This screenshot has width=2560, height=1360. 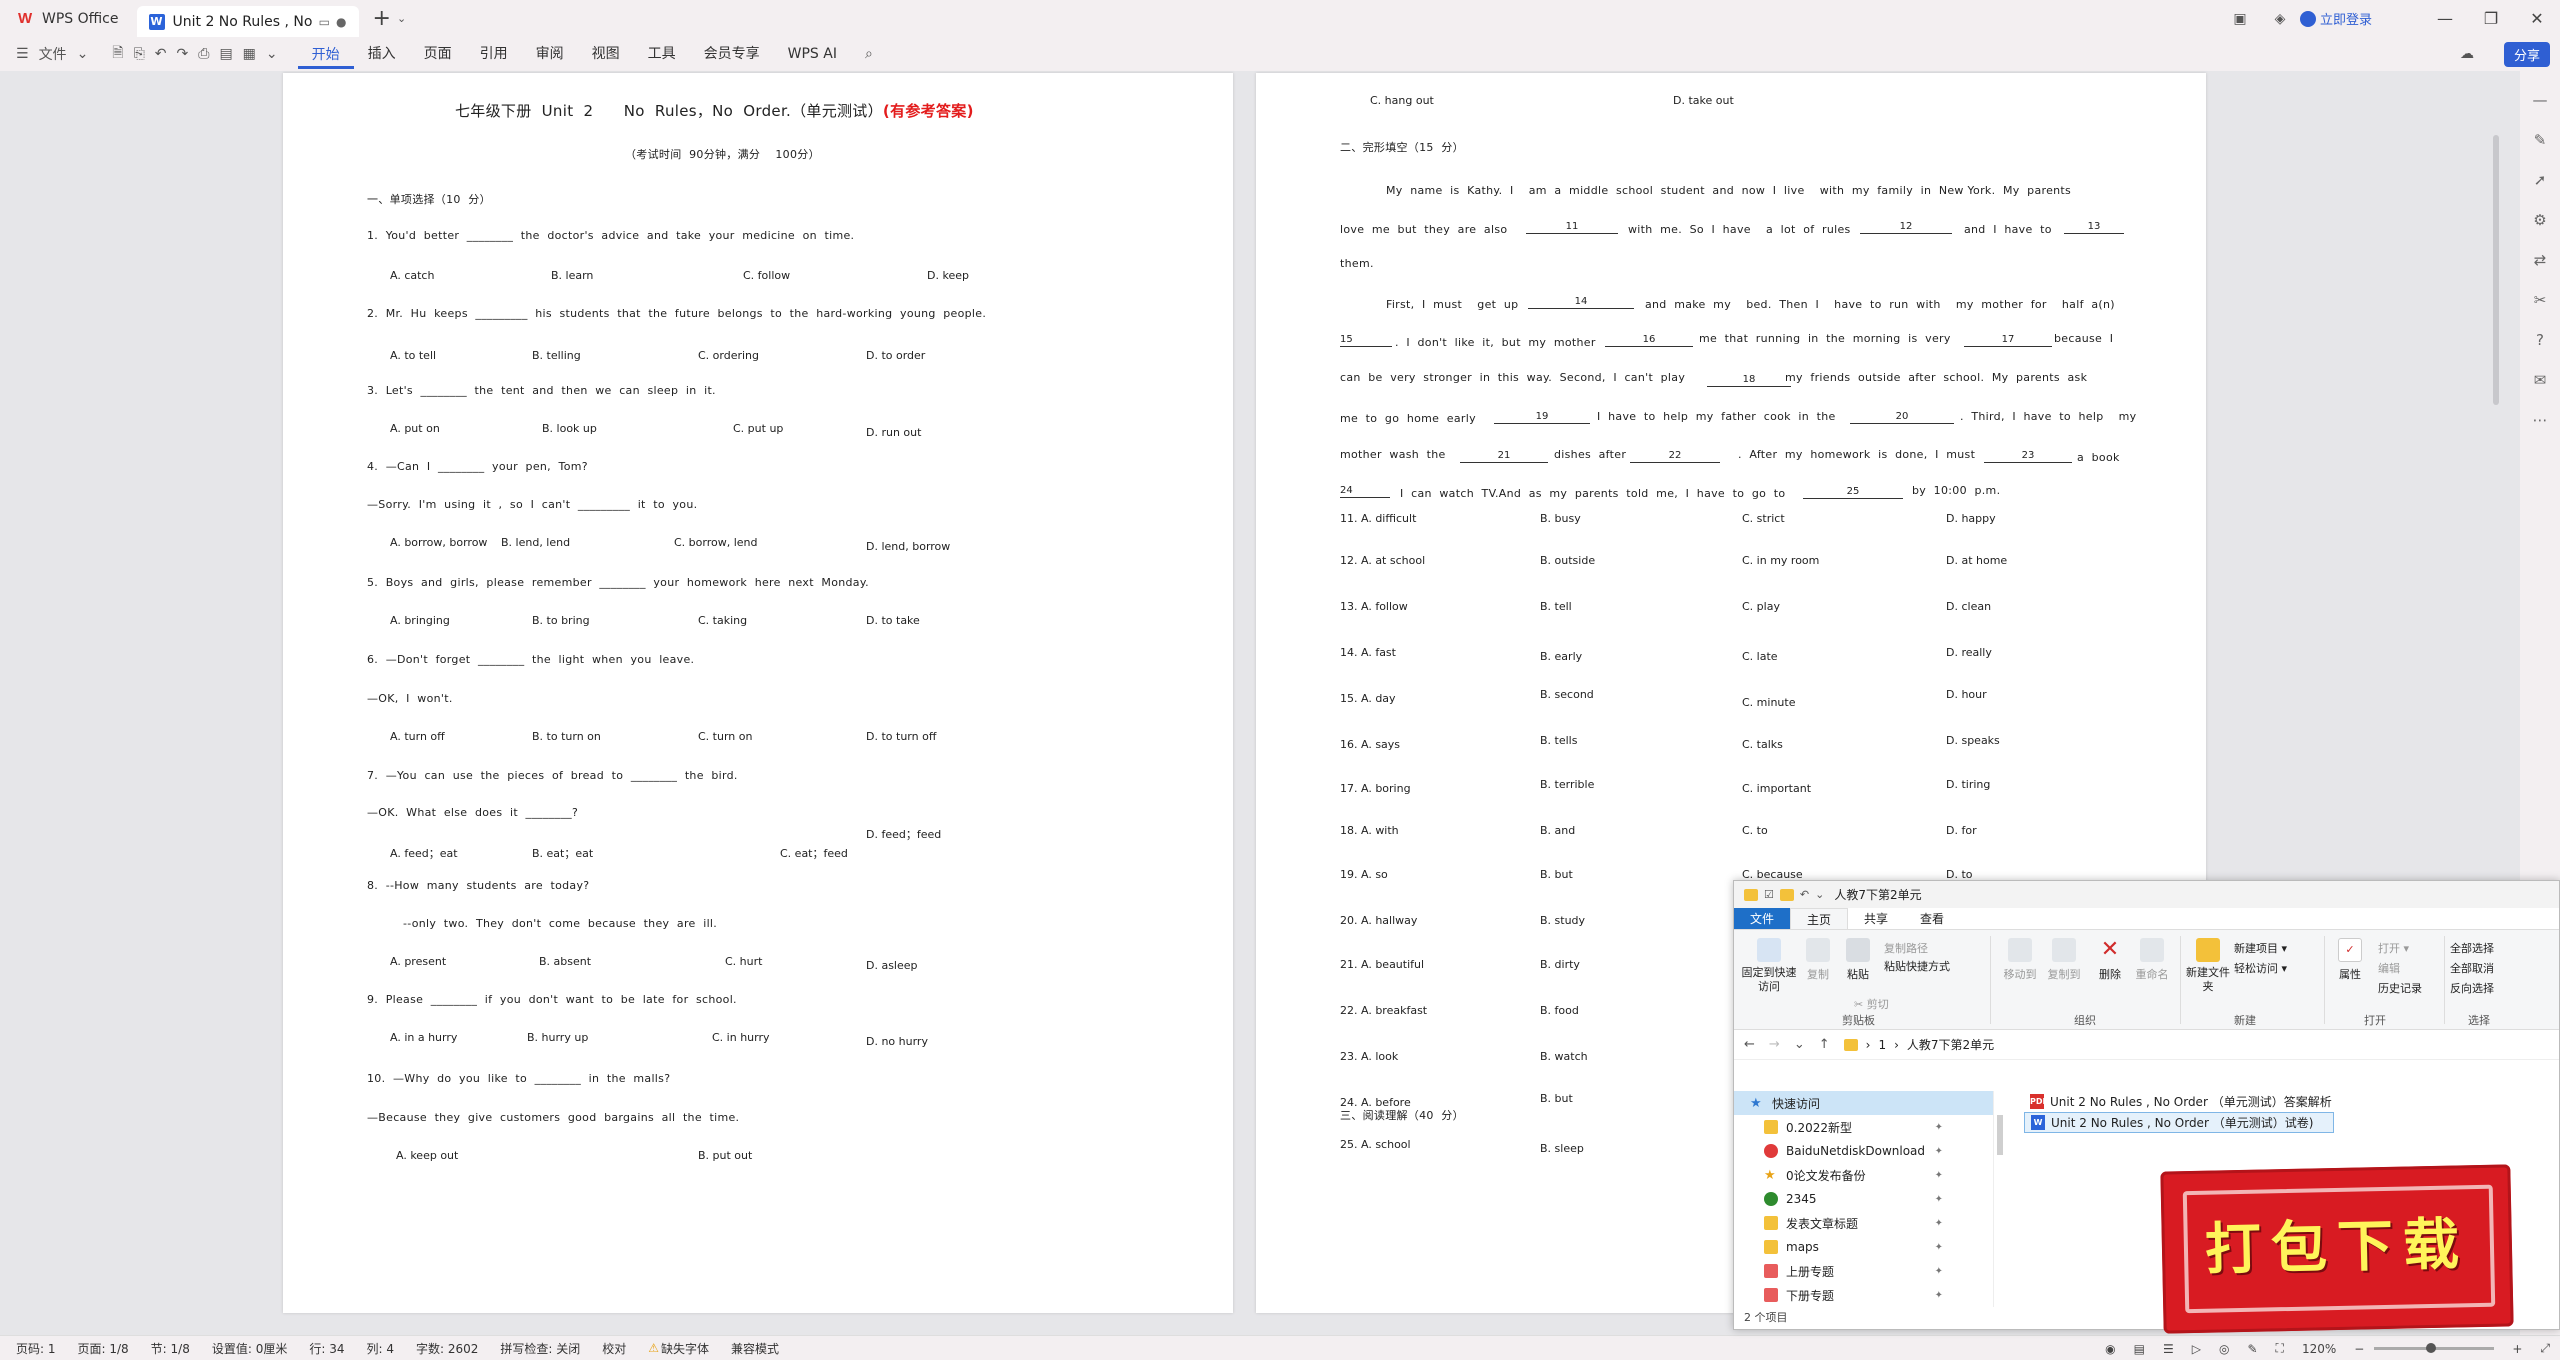 I want to click on invert-selection-button: 反向选择, so click(x=2472, y=988).